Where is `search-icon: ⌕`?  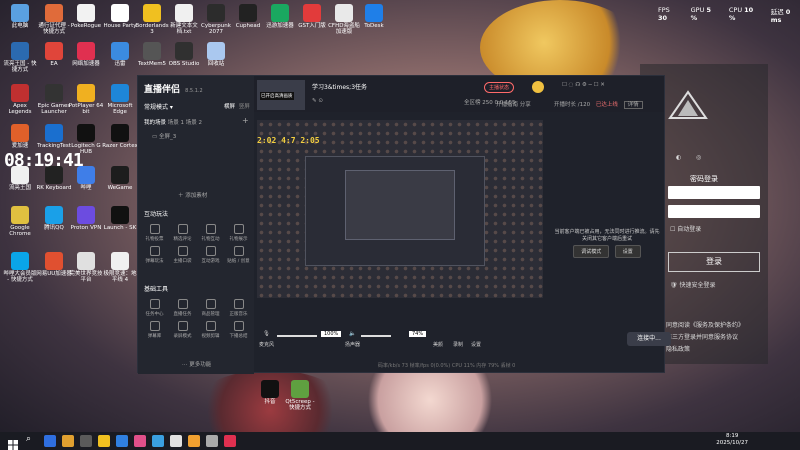
search-icon: ⌕ is located at coordinates (28, 439).